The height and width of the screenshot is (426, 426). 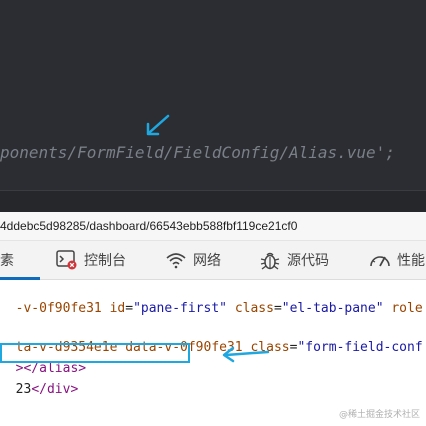 I want to click on tab-network: 网络, so click(x=193, y=260).